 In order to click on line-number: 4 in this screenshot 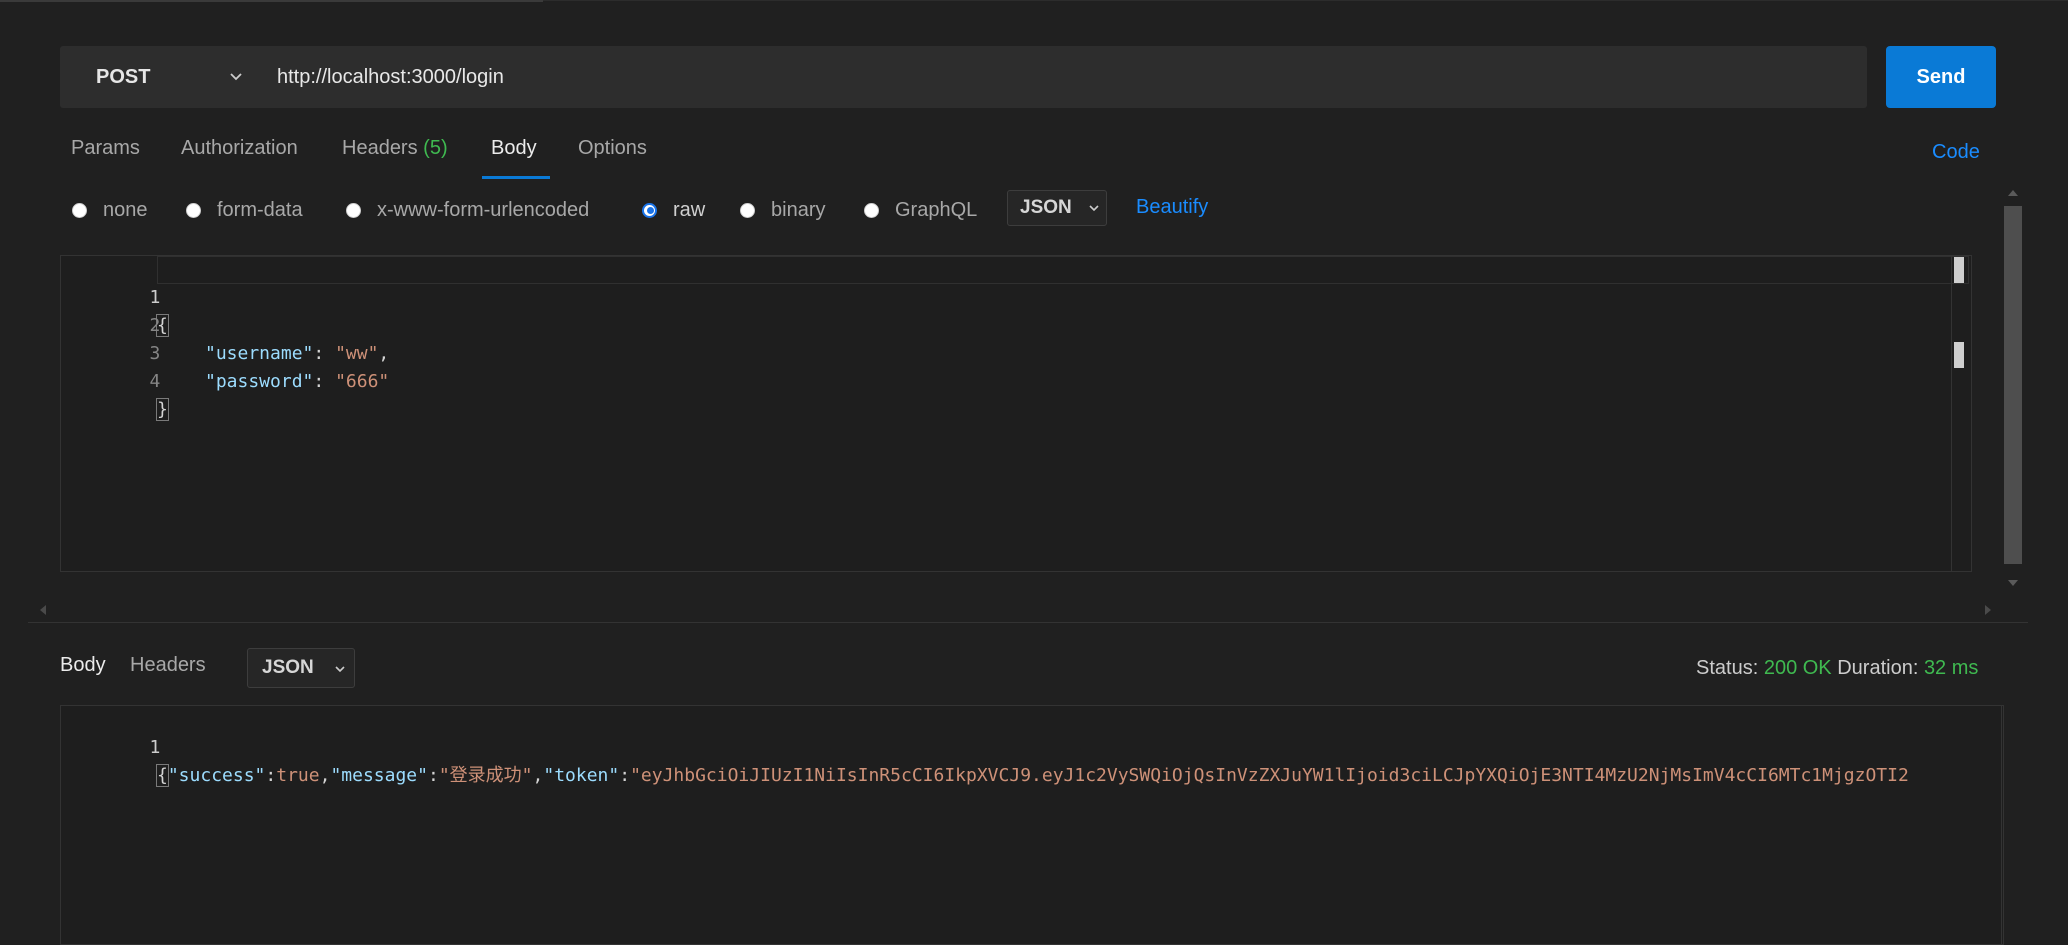, I will do `click(155, 381)`.